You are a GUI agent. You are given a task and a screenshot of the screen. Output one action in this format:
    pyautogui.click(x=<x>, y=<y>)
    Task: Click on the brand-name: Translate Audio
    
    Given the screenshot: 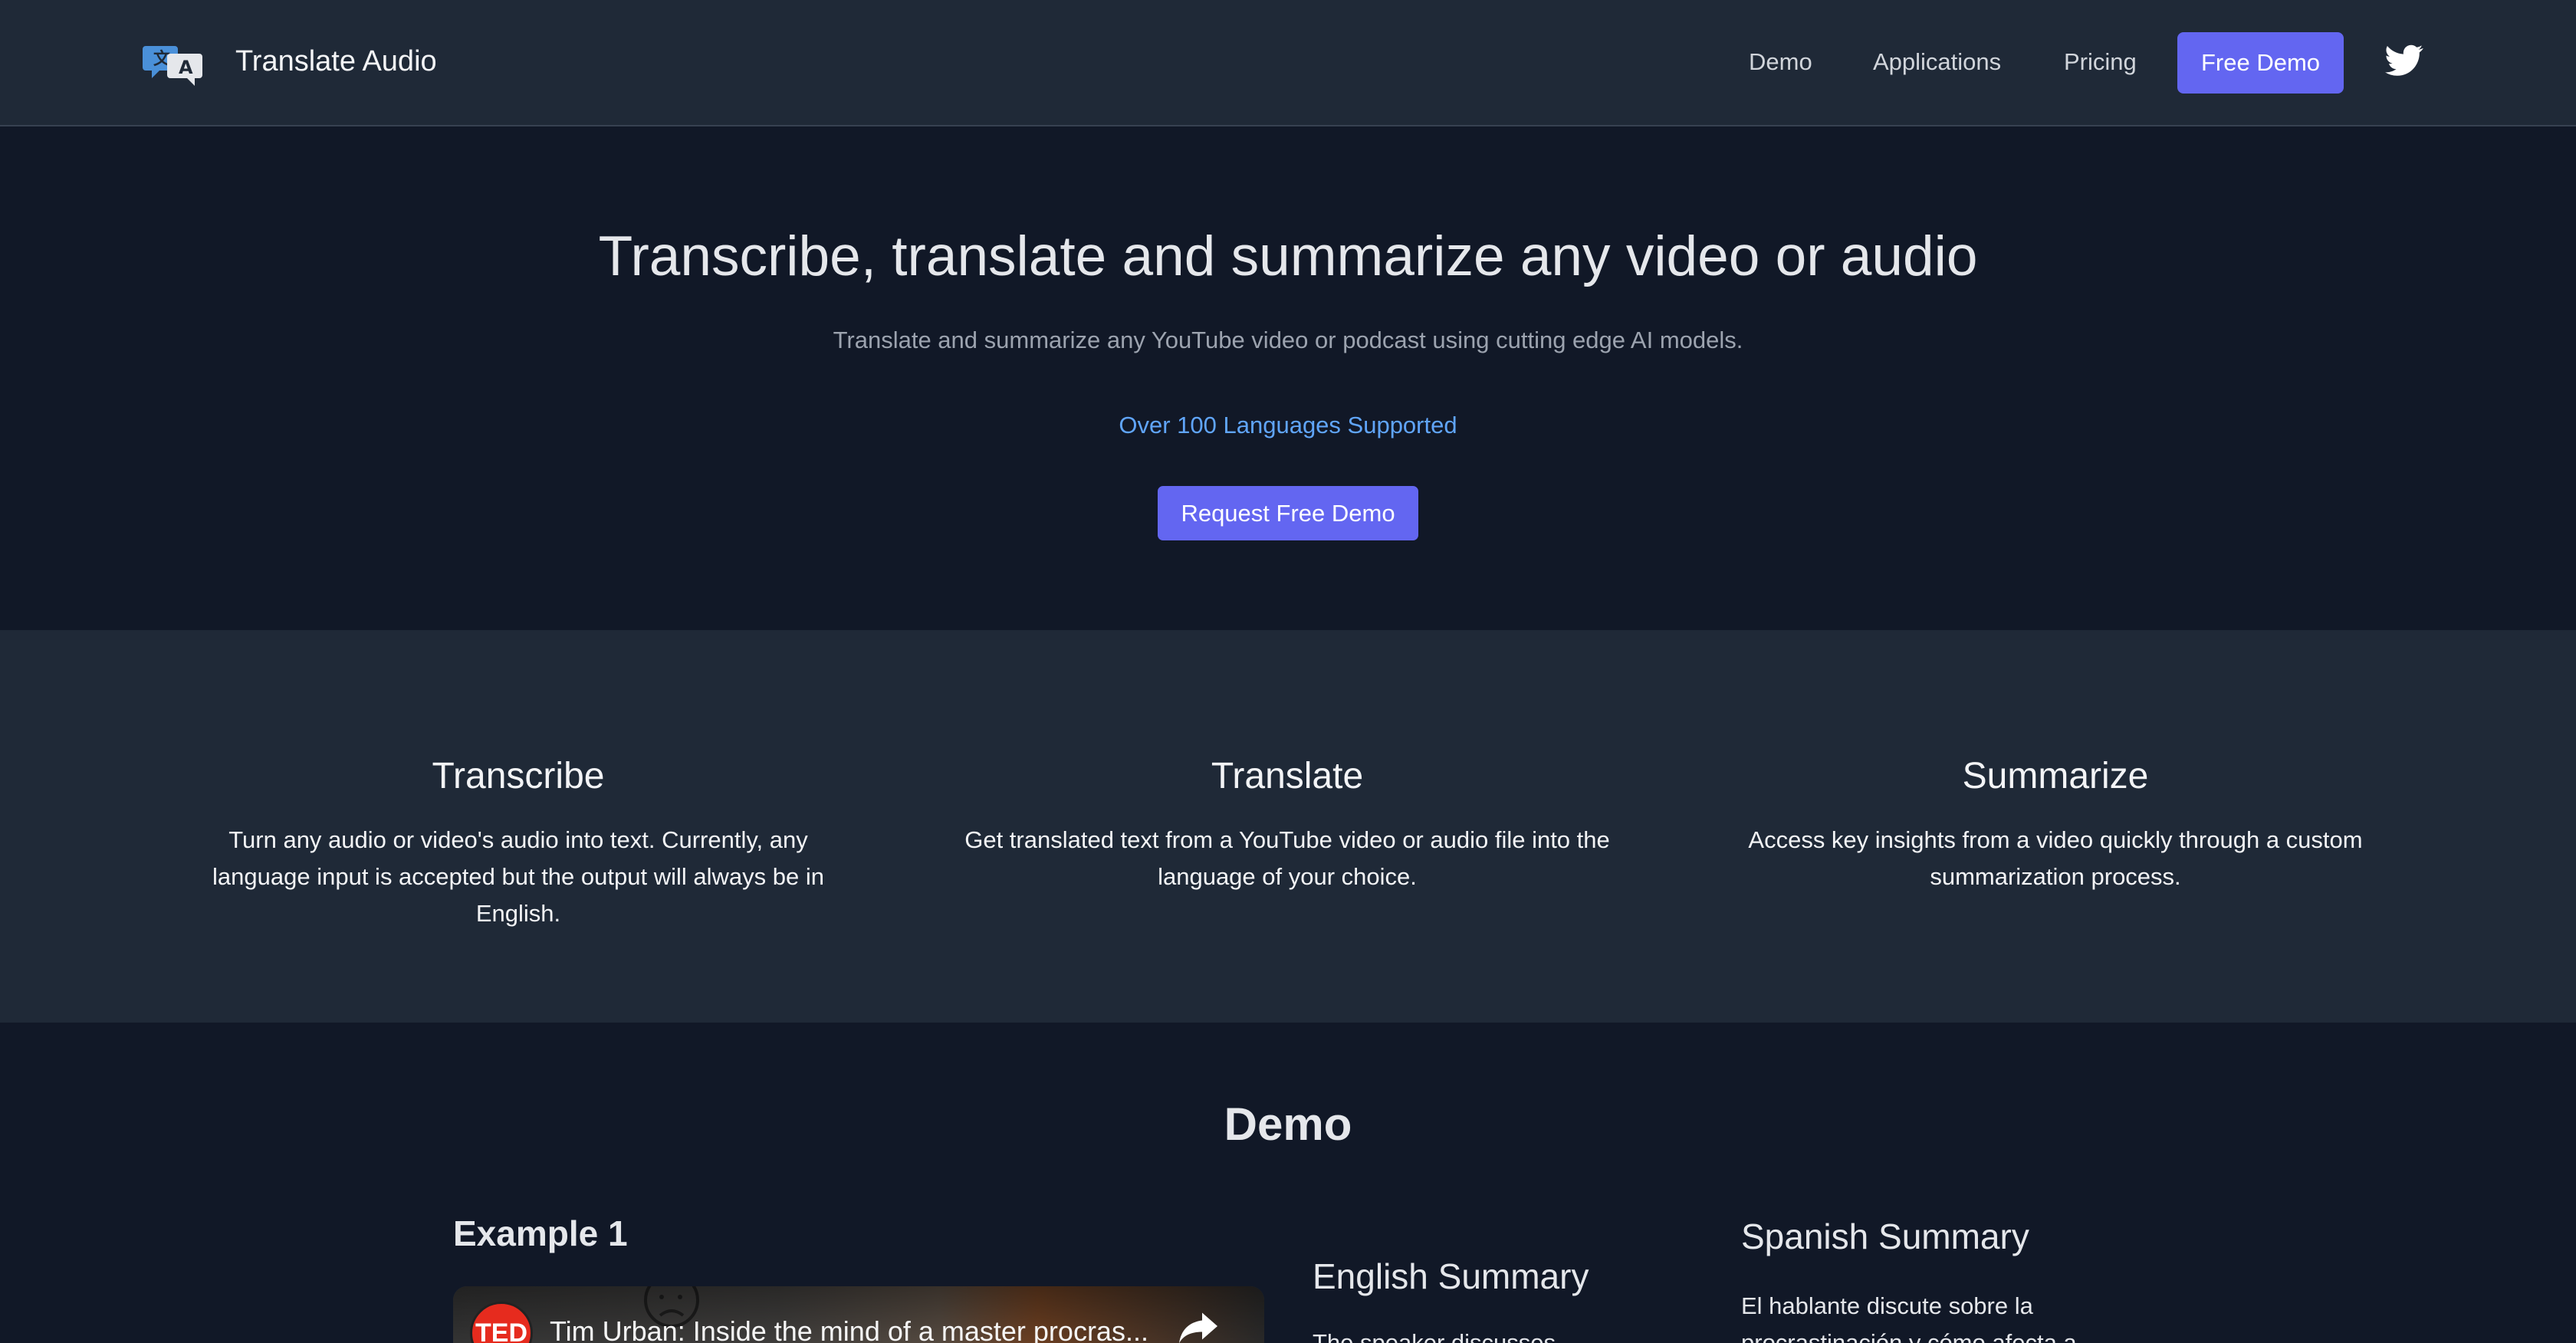 What is the action you would take?
    pyautogui.click(x=336, y=62)
    